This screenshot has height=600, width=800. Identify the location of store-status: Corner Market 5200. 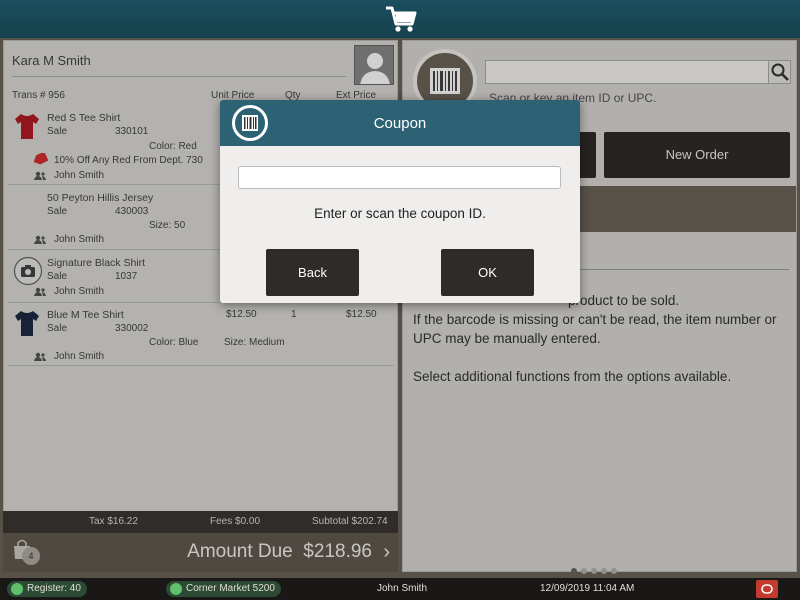
(223, 589).